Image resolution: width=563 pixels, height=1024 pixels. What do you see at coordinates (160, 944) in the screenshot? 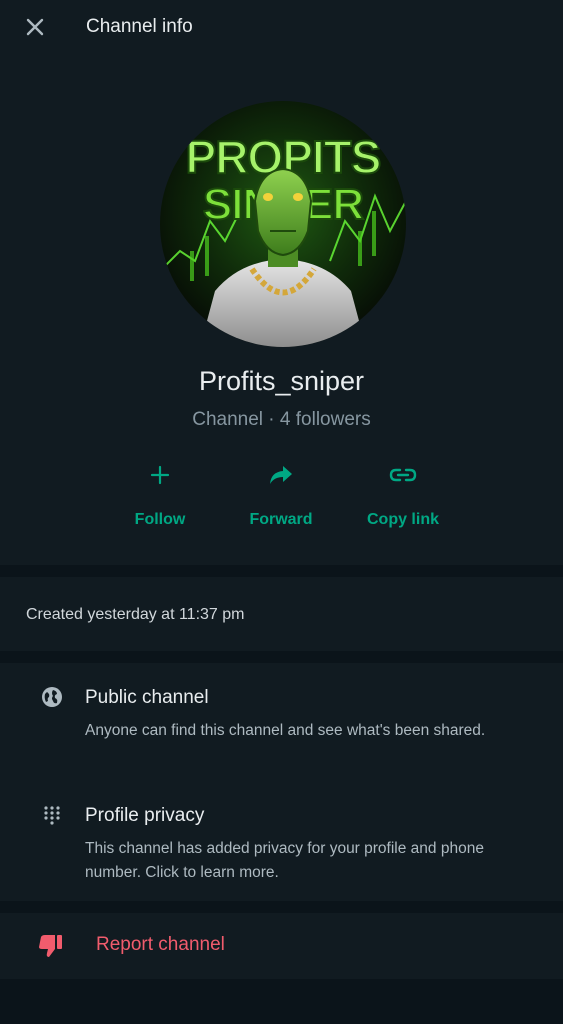
I see `report-channel-label: Report channel` at bounding box center [160, 944].